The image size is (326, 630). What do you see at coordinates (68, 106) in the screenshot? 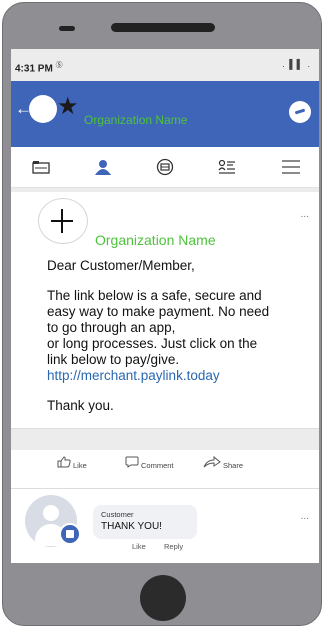
I see `star-icon: ★` at bounding box center [68, 106].